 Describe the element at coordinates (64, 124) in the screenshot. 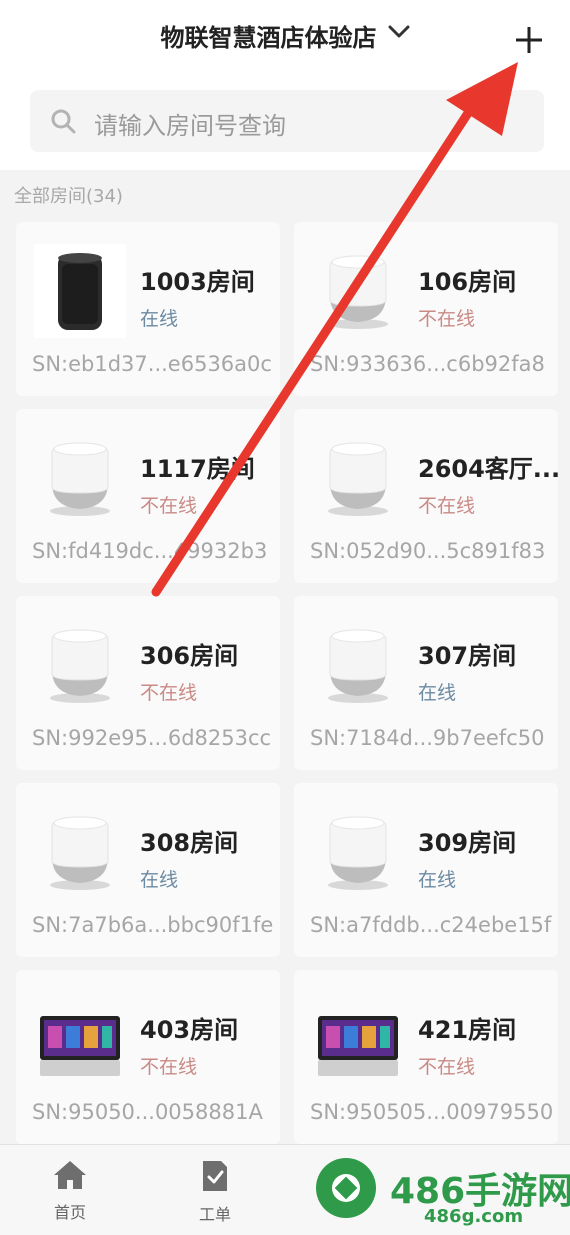

I see `search-icon` at that location.